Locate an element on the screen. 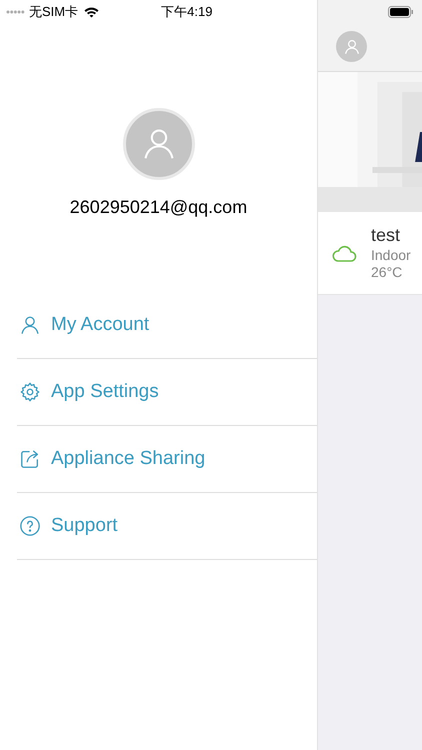 This screenshot has width=422, height=750. settings-icon is located at coordinates (30, 392).